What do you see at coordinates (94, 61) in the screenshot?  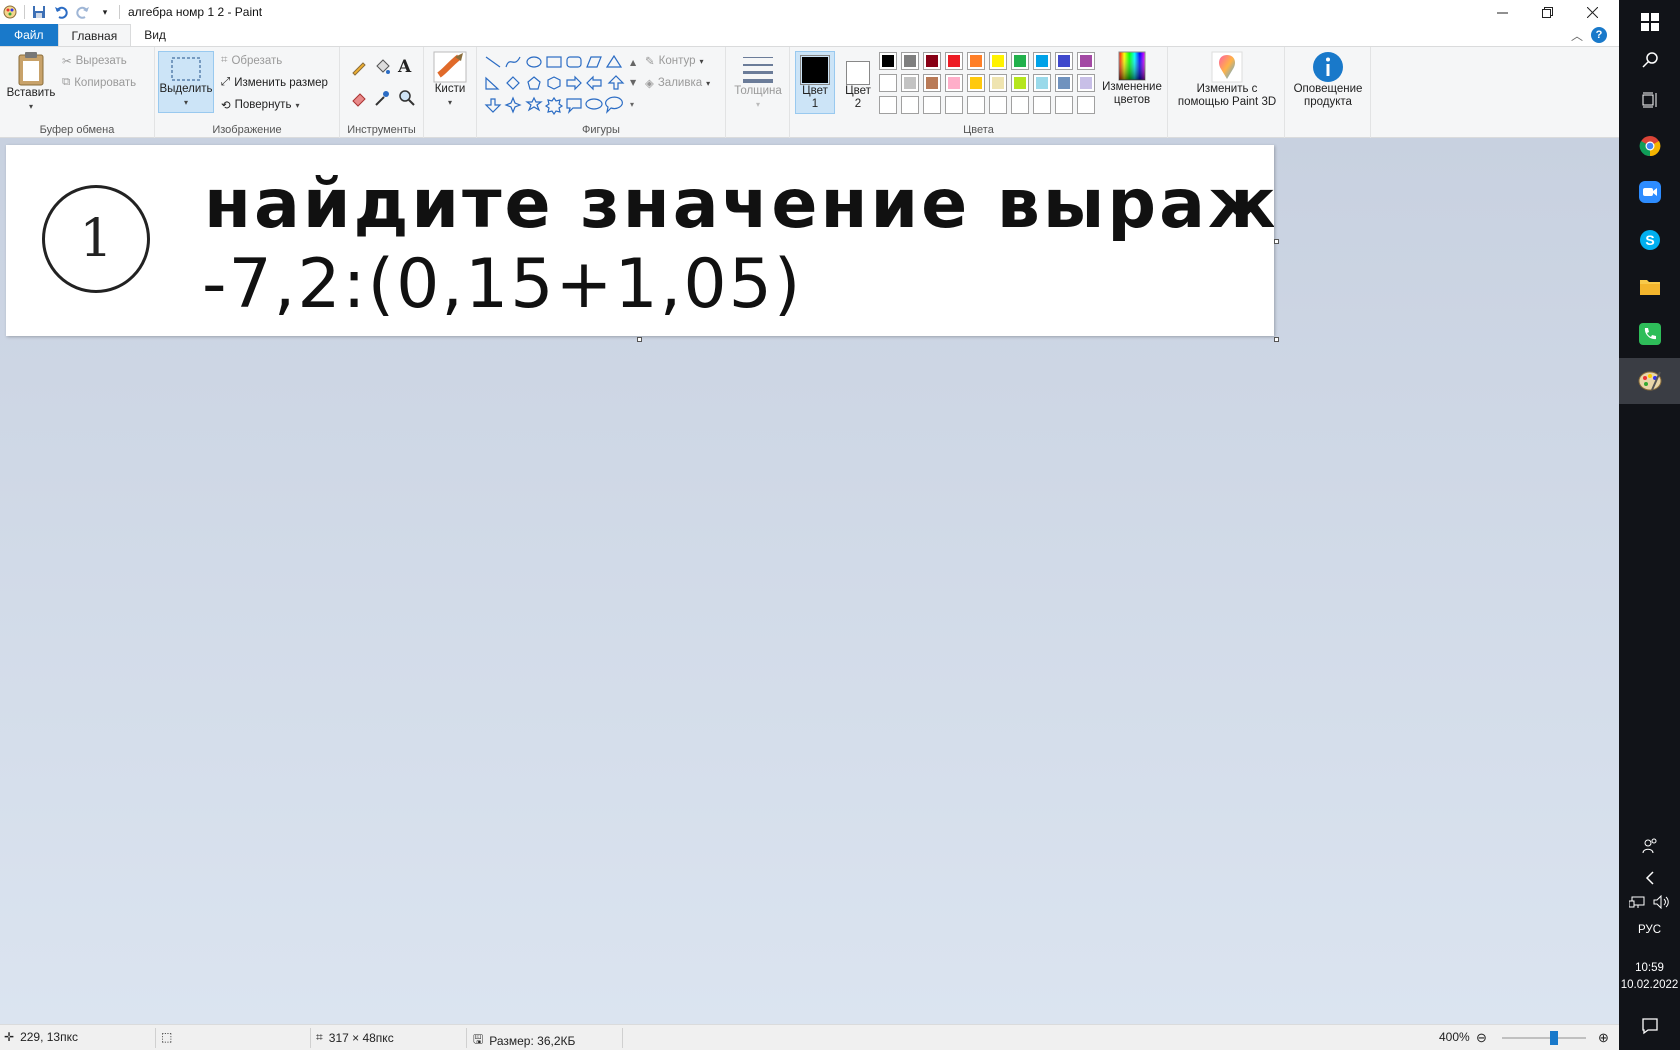 I see `cut-button: ✂ Вырезать` at bounding box center [94, 61].